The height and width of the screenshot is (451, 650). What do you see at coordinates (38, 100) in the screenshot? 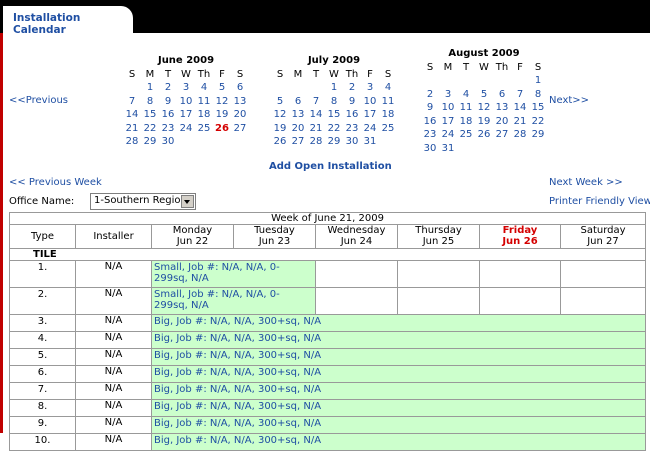
I see `previous-month-link: <<Previous` at bounding box center [38, 100].